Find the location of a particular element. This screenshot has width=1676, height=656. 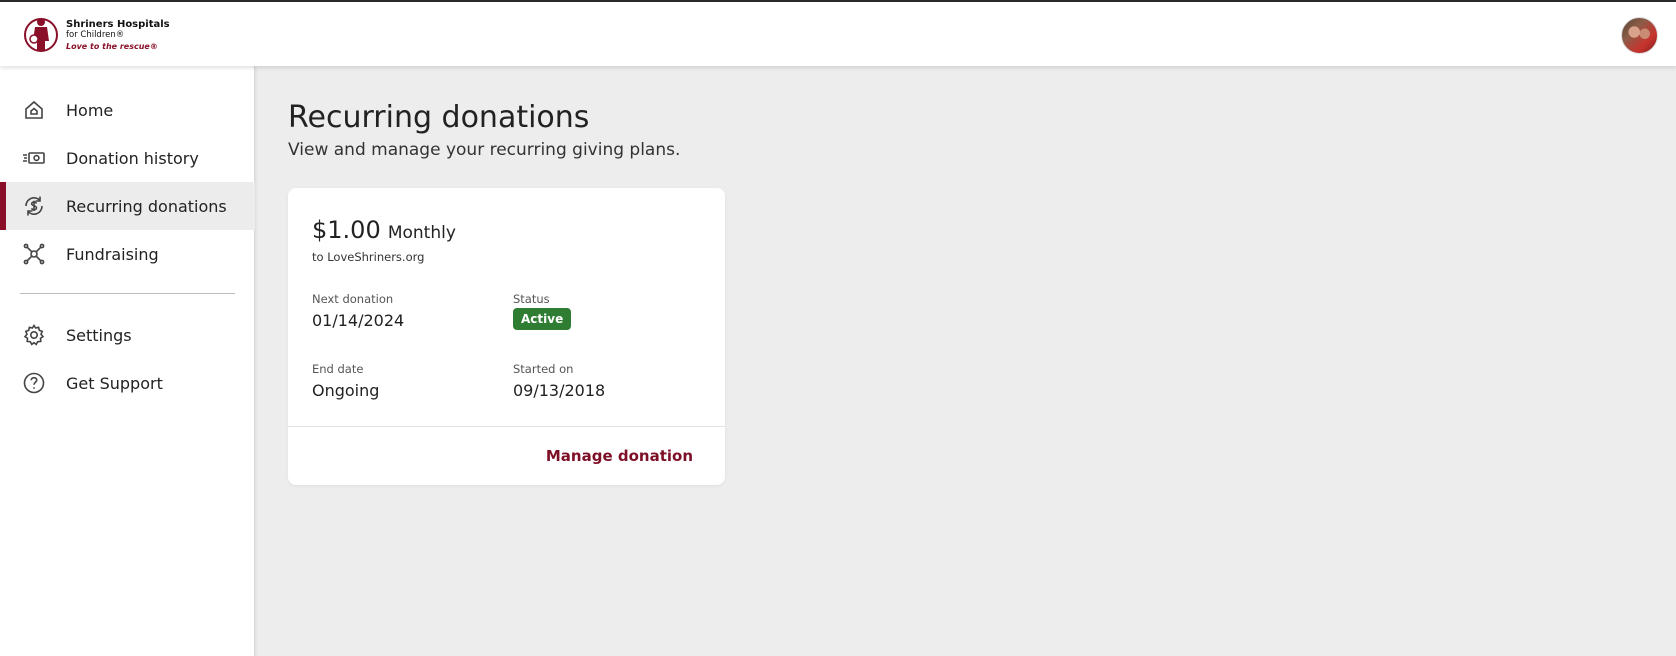

page-title: Recurring donations is located at coordinates (439, 117).